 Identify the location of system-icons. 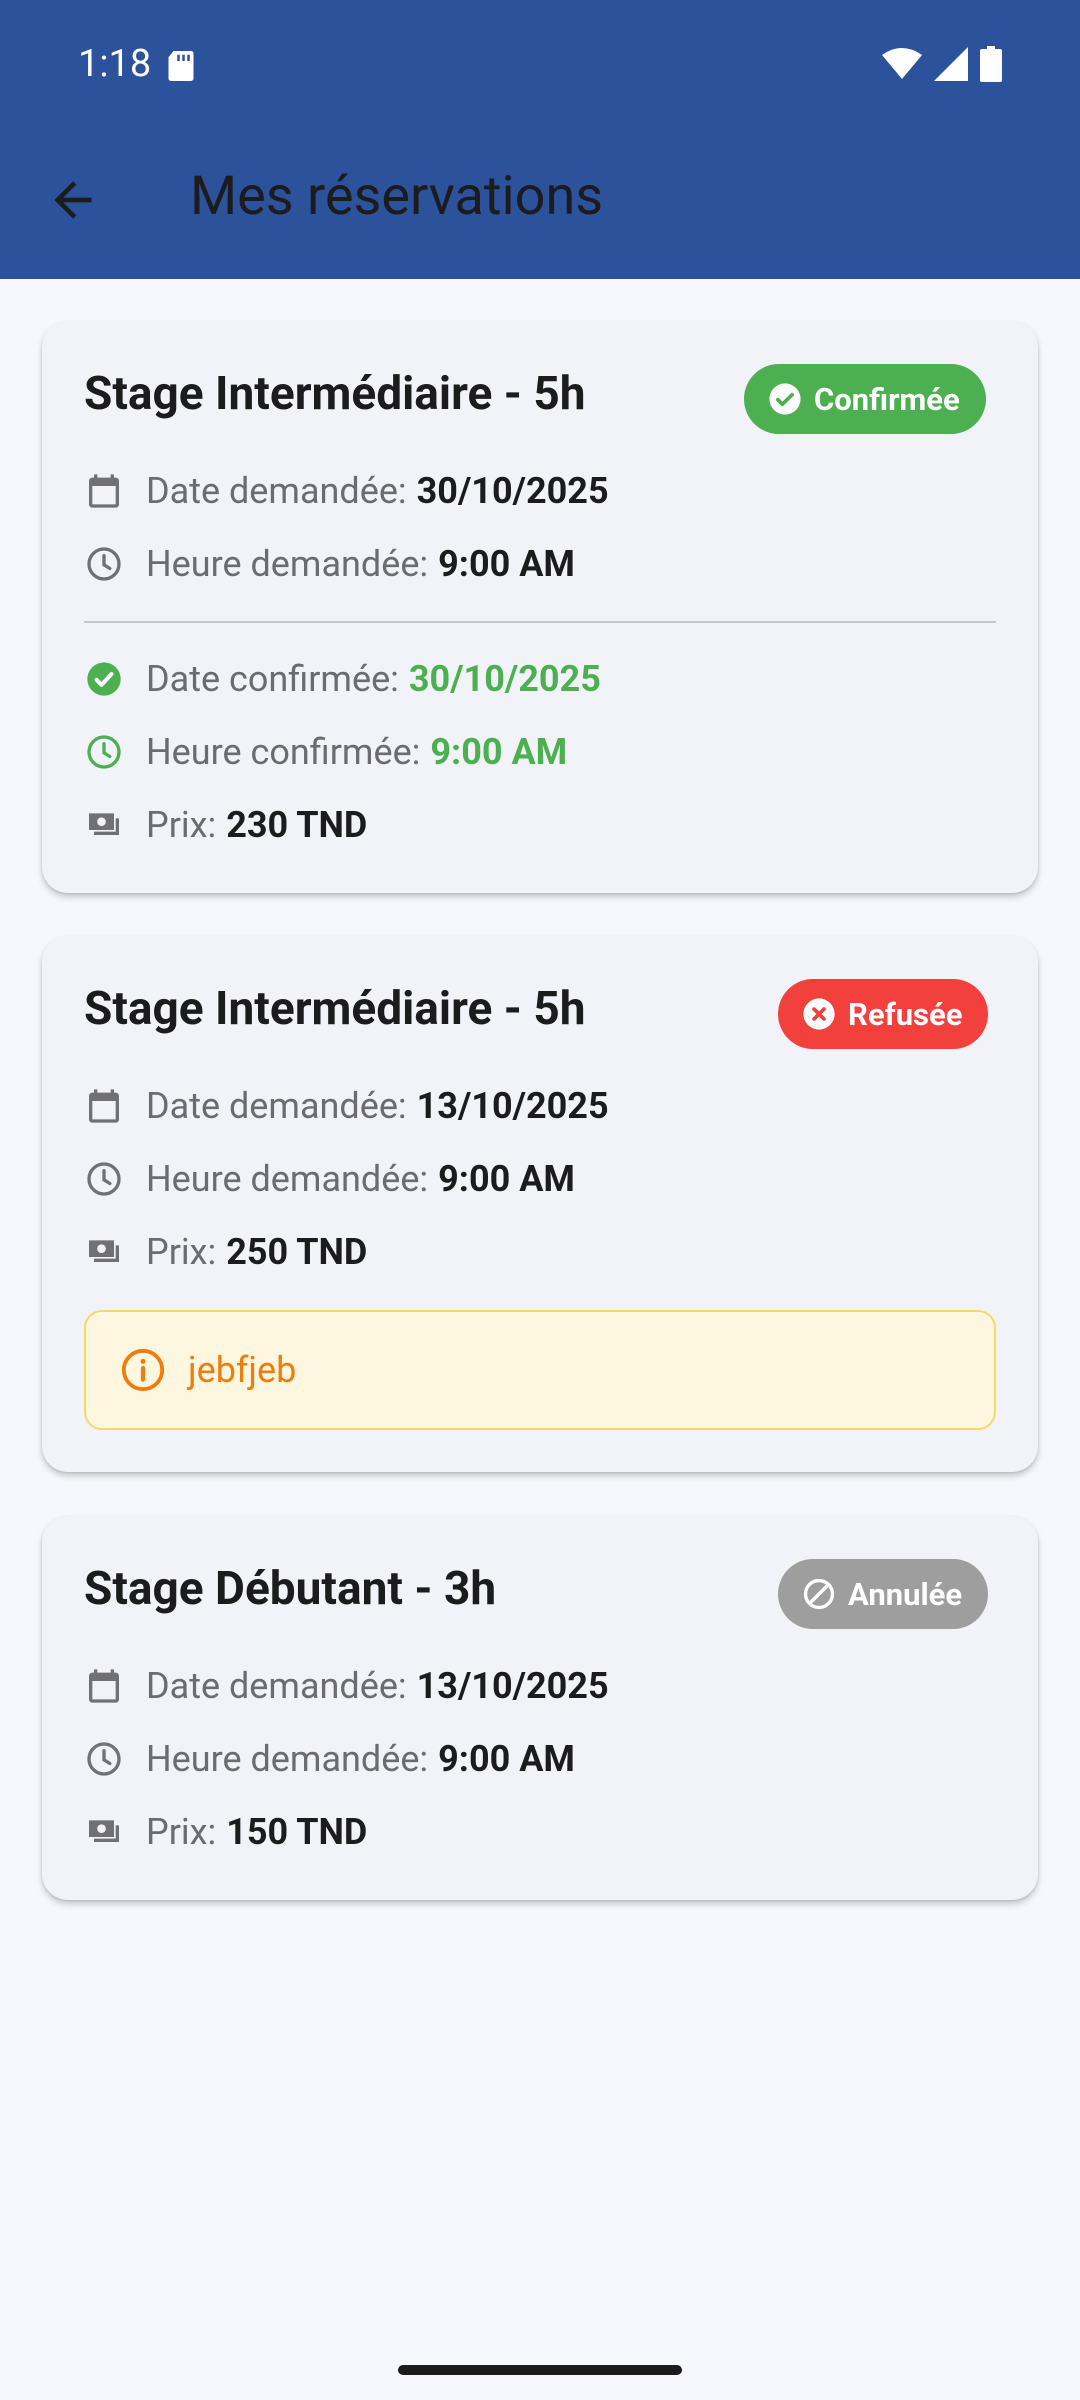
(942, 64).